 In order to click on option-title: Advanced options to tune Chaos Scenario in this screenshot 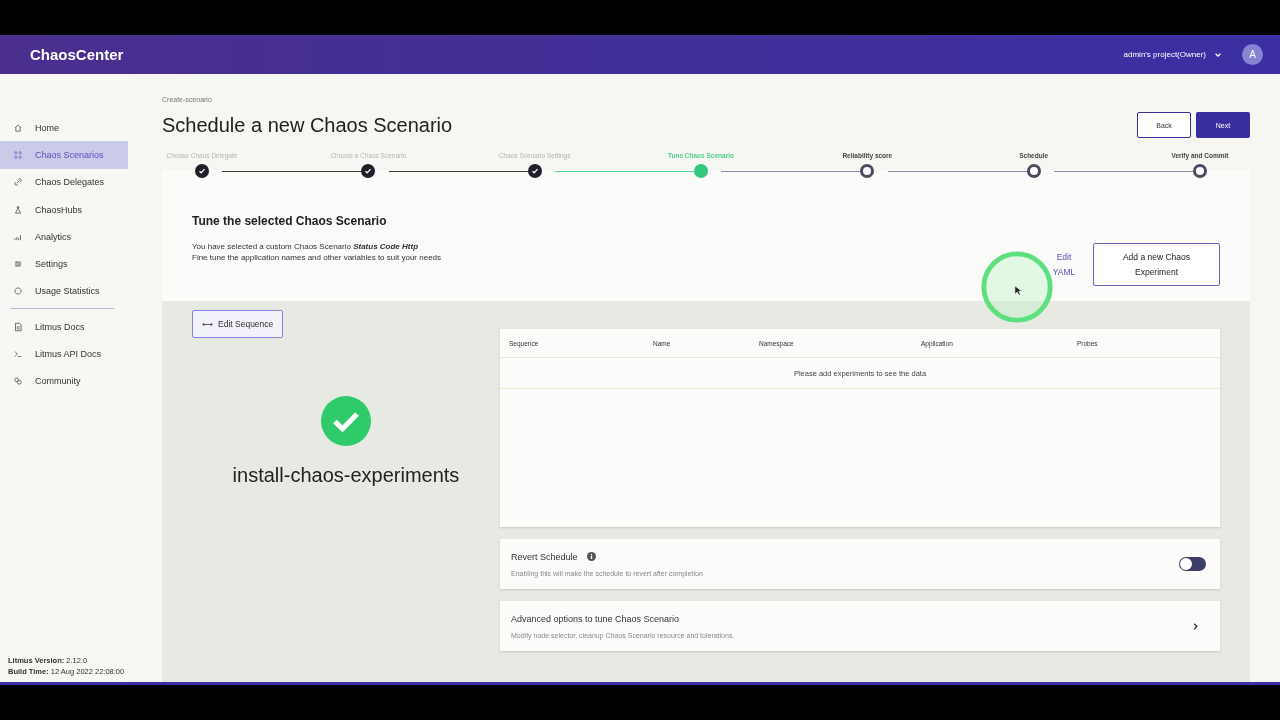, I will do `click(595, 618)`.